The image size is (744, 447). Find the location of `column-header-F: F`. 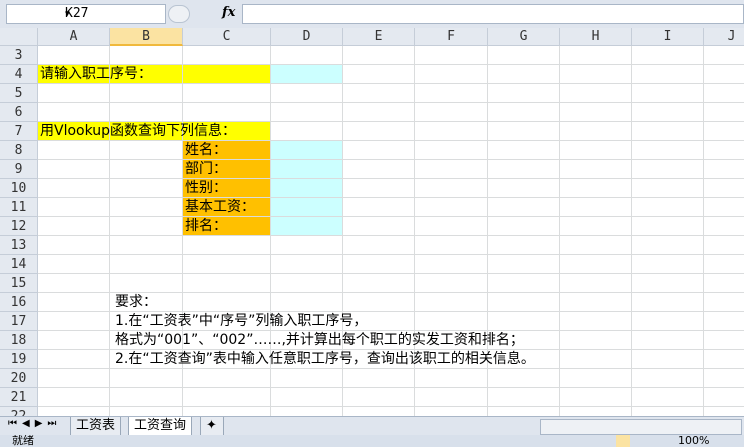

column-header-F: F is located at coordinates (451, 37).